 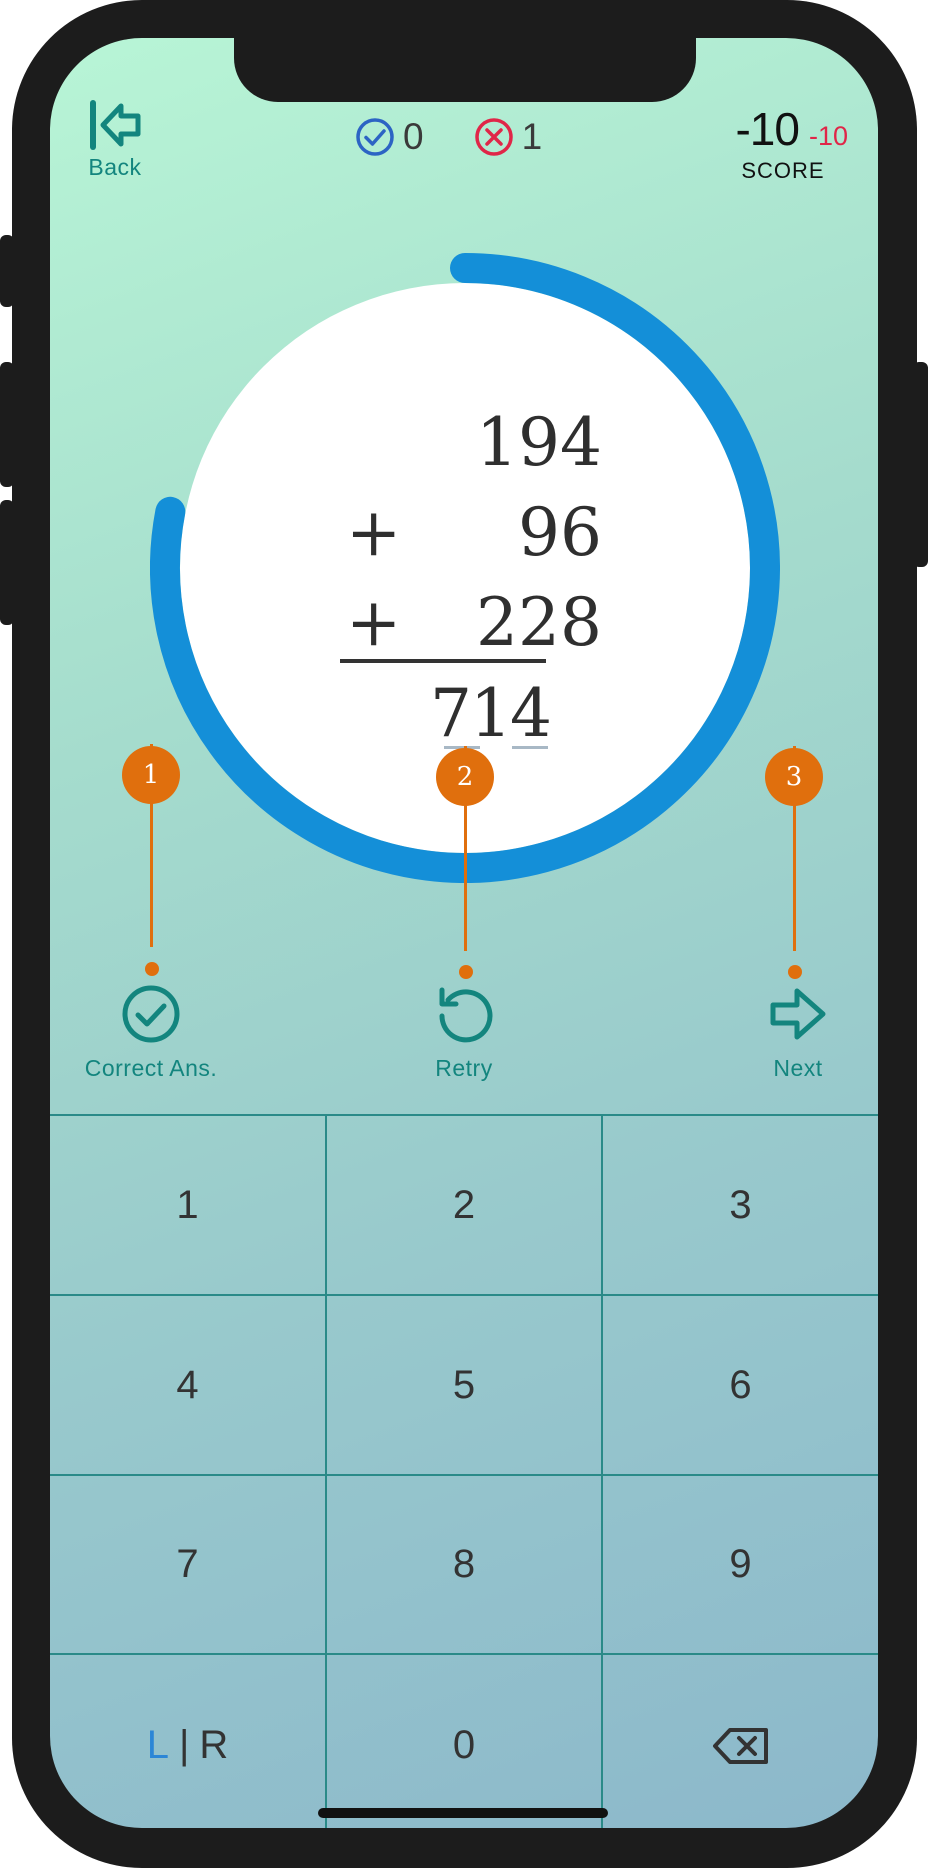 What do you see at coordinates (465, 777) in the screenshot?
I see `callout-badge: 2` at bounding box center [465, 777].